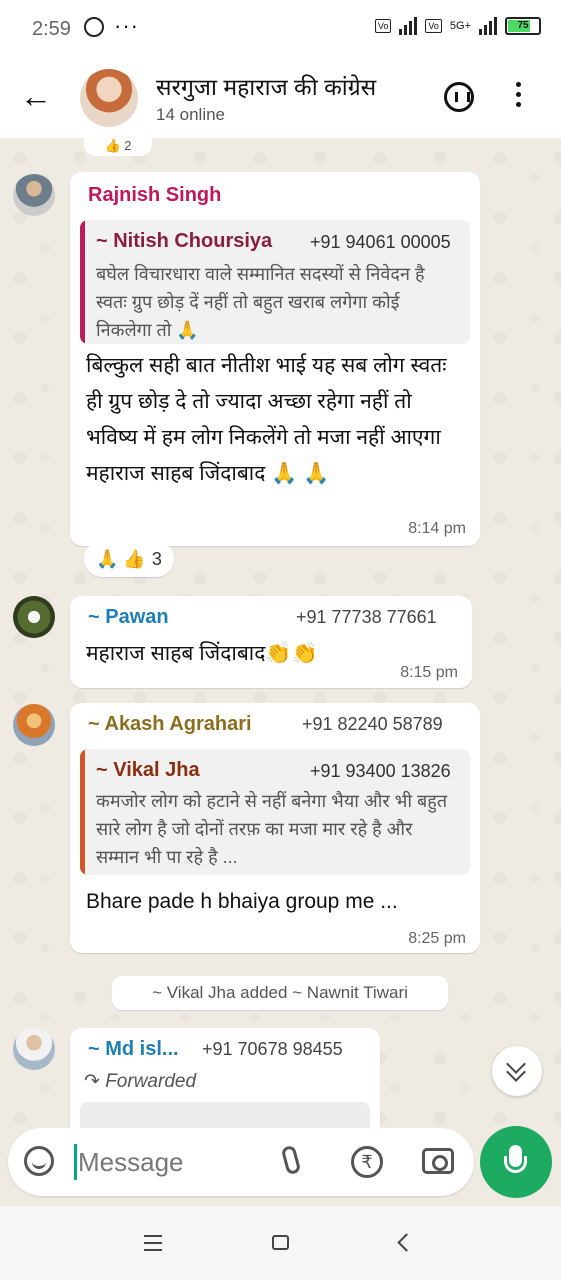 This screenshot has width=561, height=1280. Describe the element at coordinates (437, 938) in the screenshot. I see `message-time: 8:25 pm` at that location.